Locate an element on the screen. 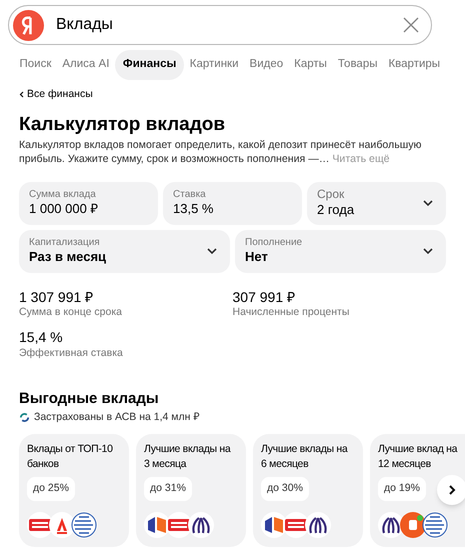  rate-badge: до 31% is located at coordinates (168, 489).